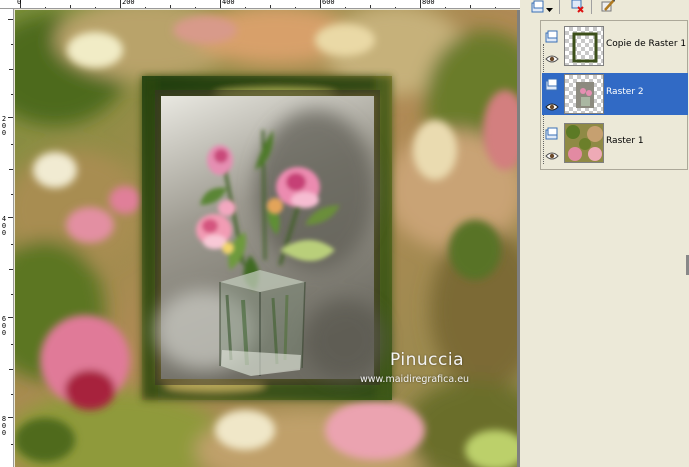 The image size is (689, 467). What do you see at coordinates (415, 379) in the screenshot?
I see `watermark-url: www.maidiregrafica.eu` at bounding box center [415, 379].